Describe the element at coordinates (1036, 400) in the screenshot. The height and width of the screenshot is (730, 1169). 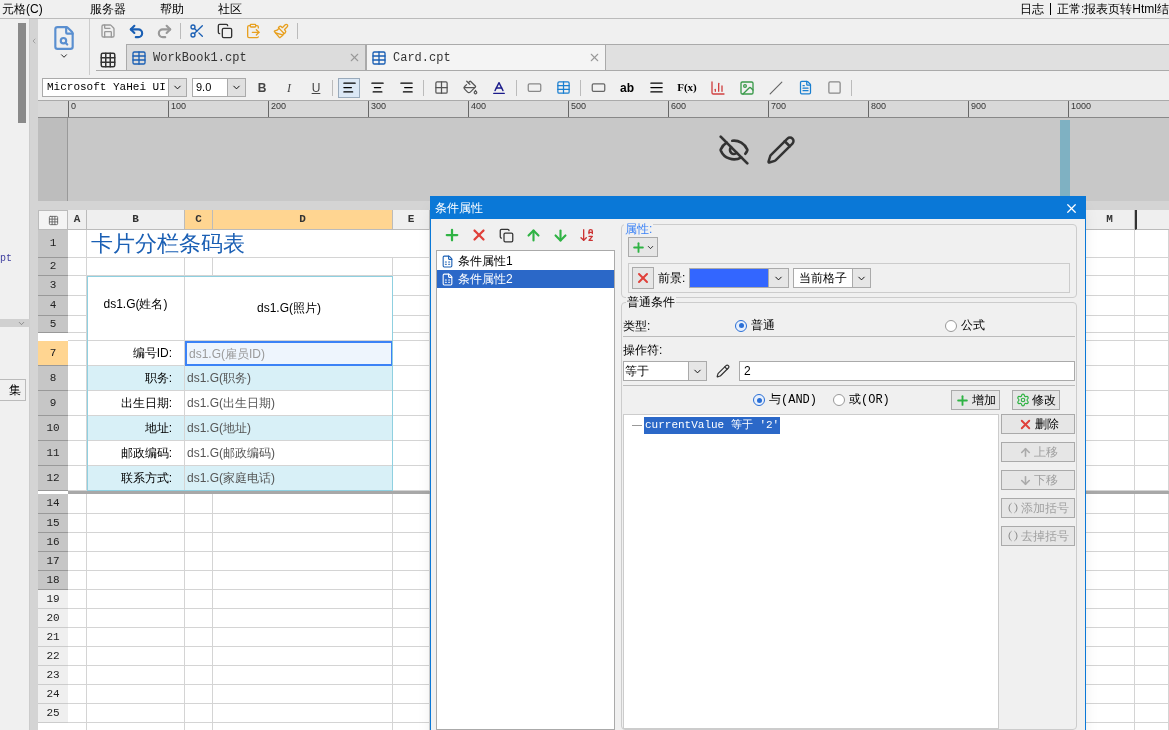
I see `modify-button: 修改` at that location.